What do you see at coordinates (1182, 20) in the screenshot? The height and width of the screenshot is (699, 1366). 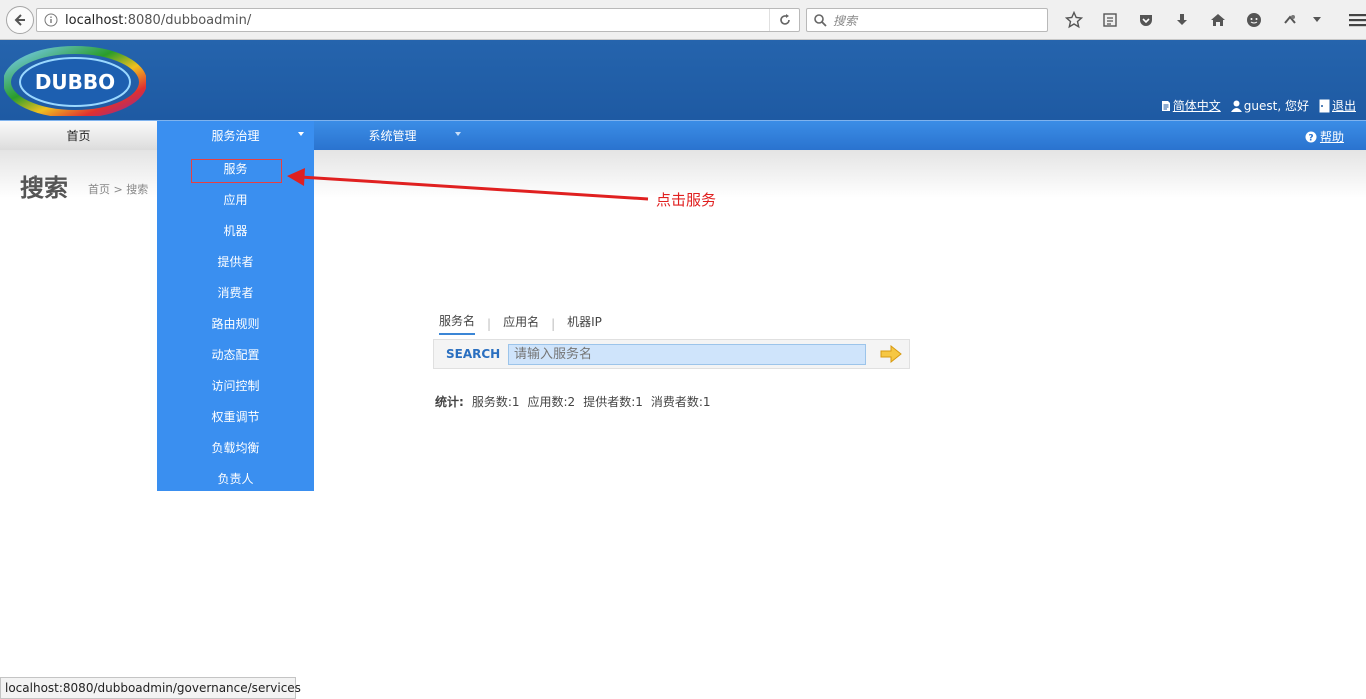 I see `download-icon` at bounding box center [1182, 20].